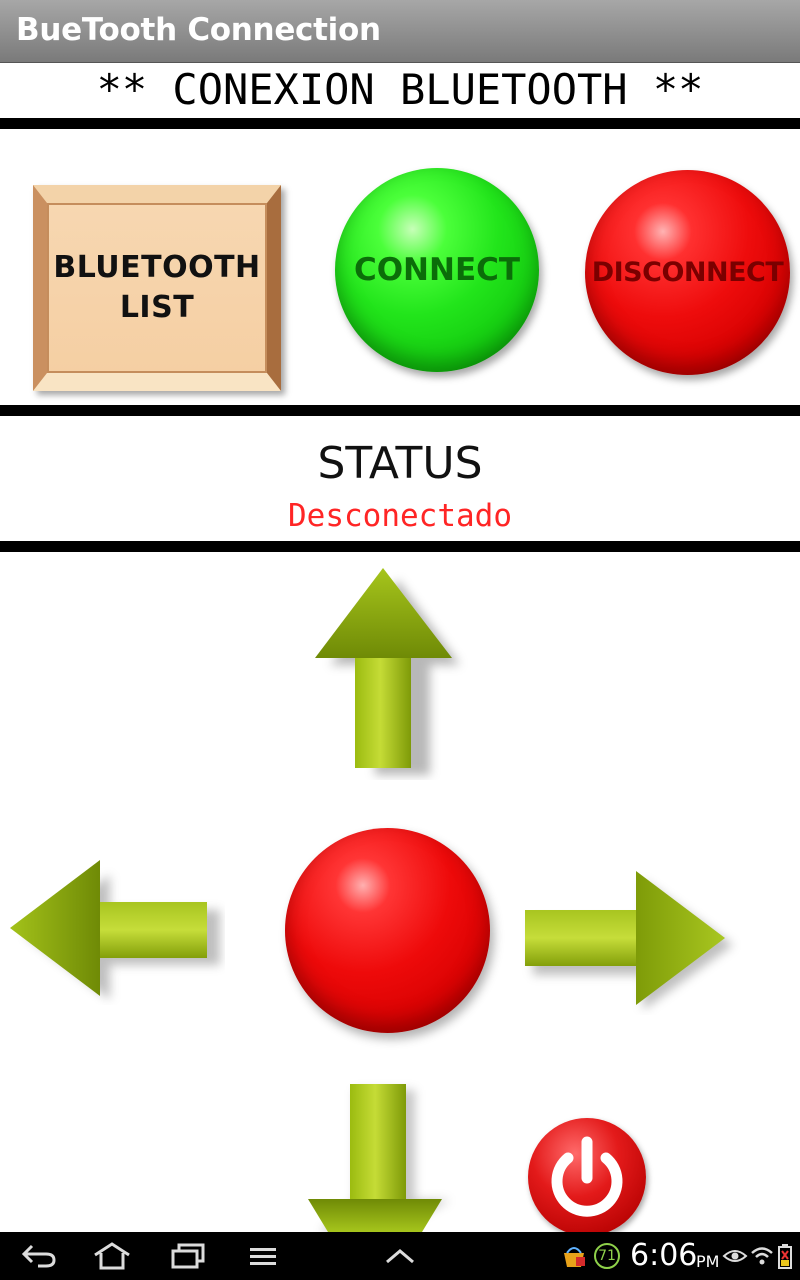  What do you see at coordinates (263, 1256) in the screenshot?
I see `menu-icon` at bounding box center [263, 1256].